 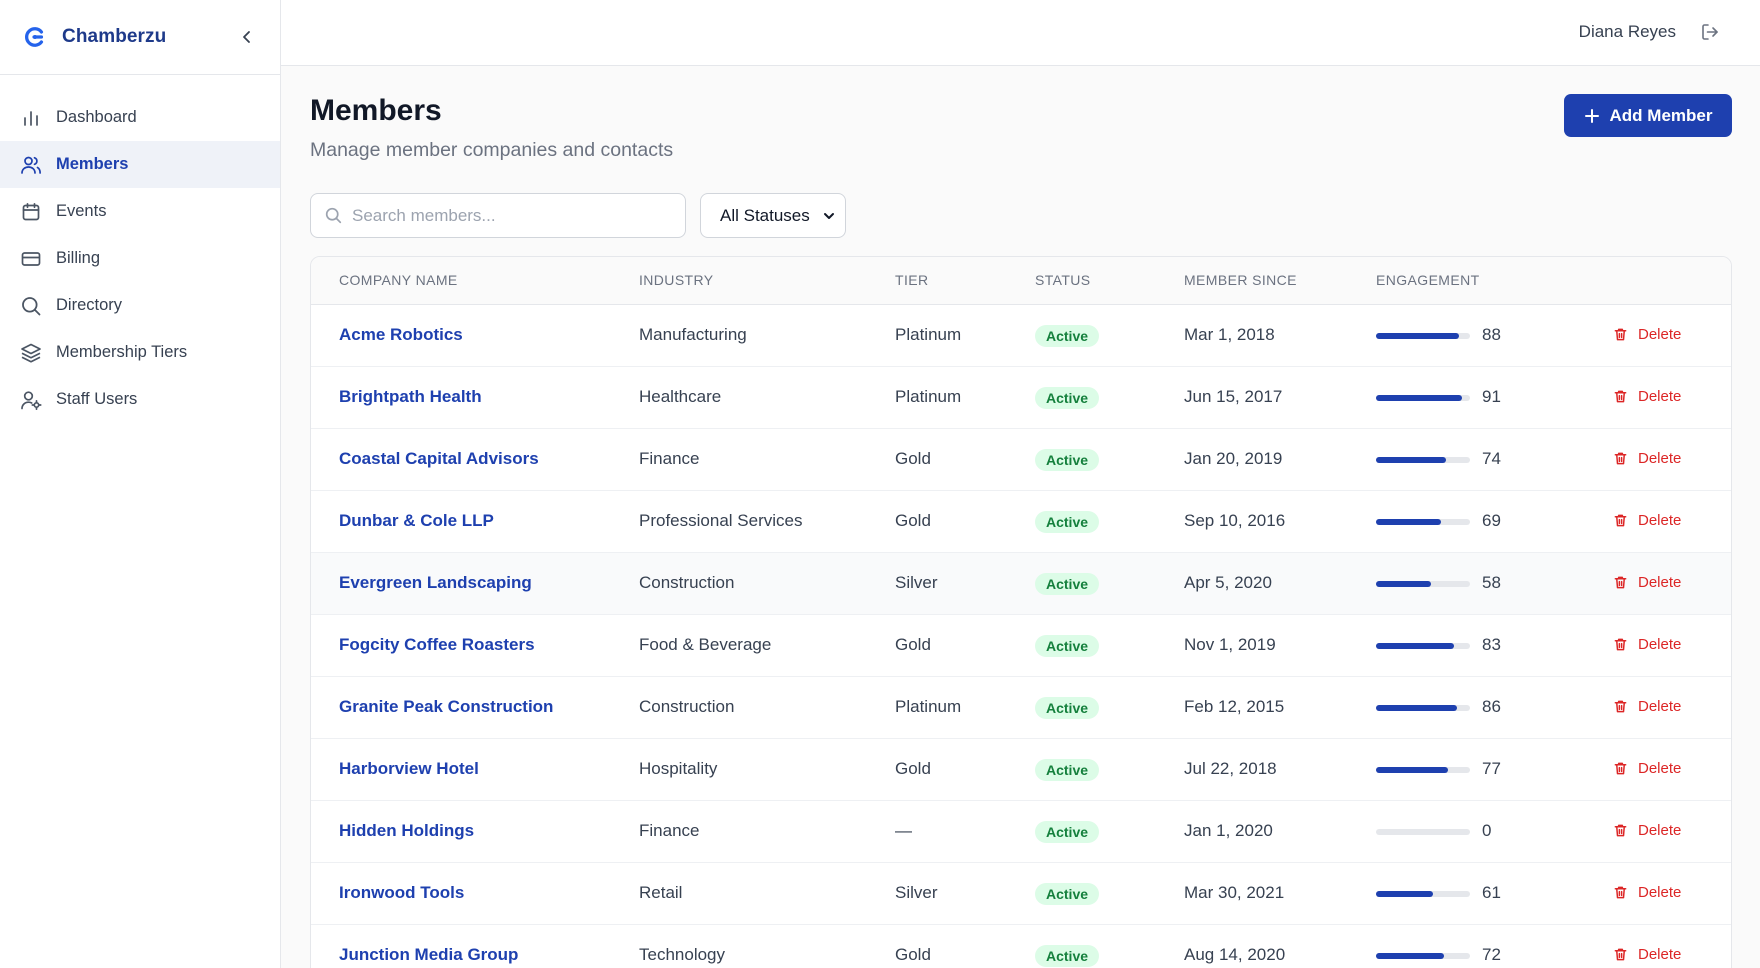 What do you see at coordinates (1235, 954) in the screenshot?
I see `member-since-cell: Aug 14, 2020` at bounding box center [1235, 954].